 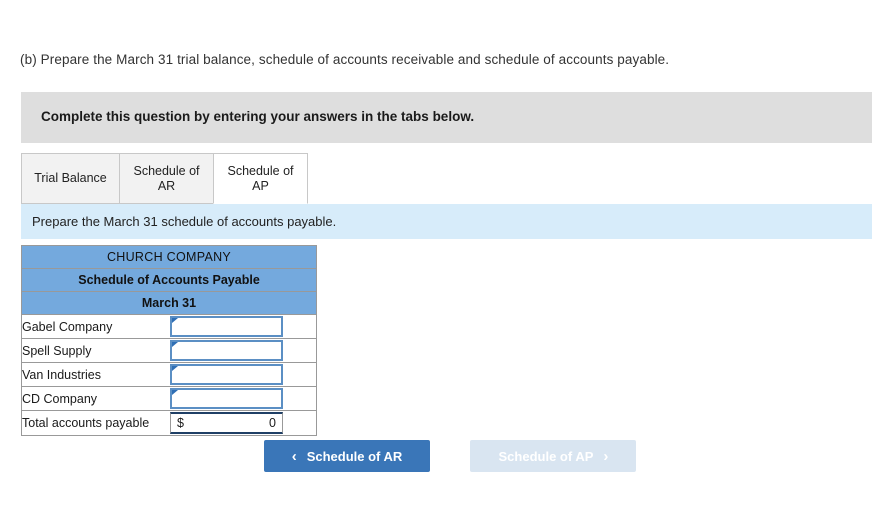 I want to click on row-input-cell-gabel-company, so click(x=243, y=326).